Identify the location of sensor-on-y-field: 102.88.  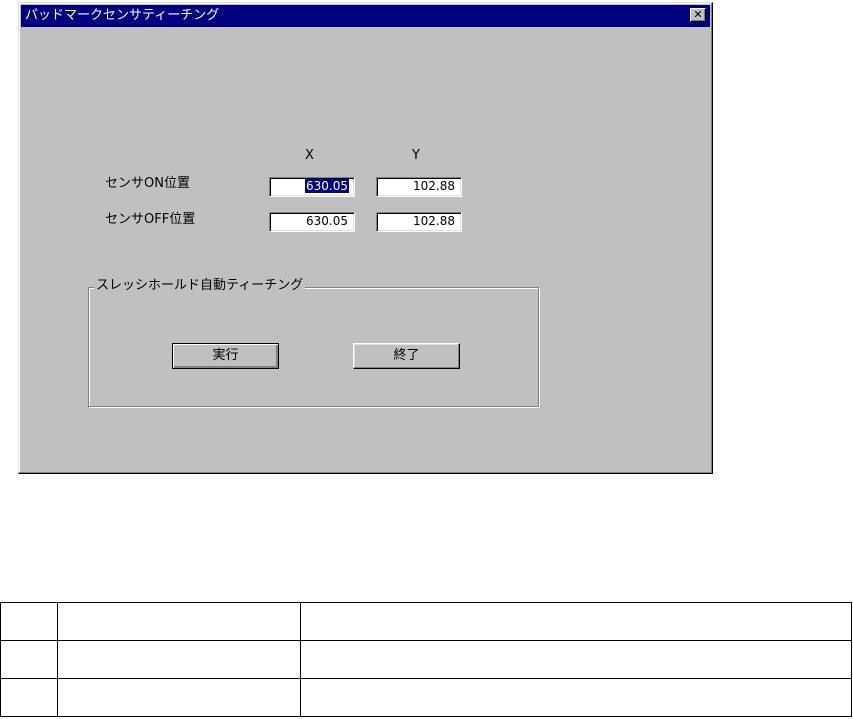
(419, 187).